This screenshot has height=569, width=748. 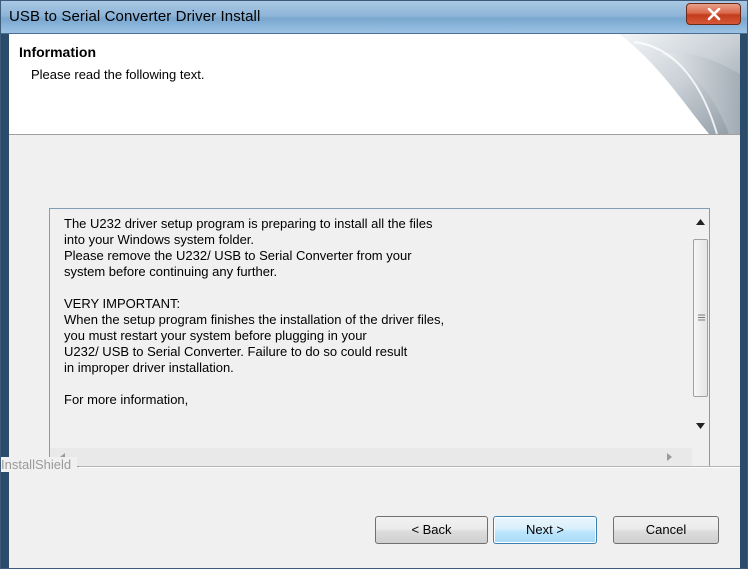 What do you see at coordinates (118, 74) in the screenshot?
I see `header-subtitle: Please read the following text.` at bounding box center [118, 74].